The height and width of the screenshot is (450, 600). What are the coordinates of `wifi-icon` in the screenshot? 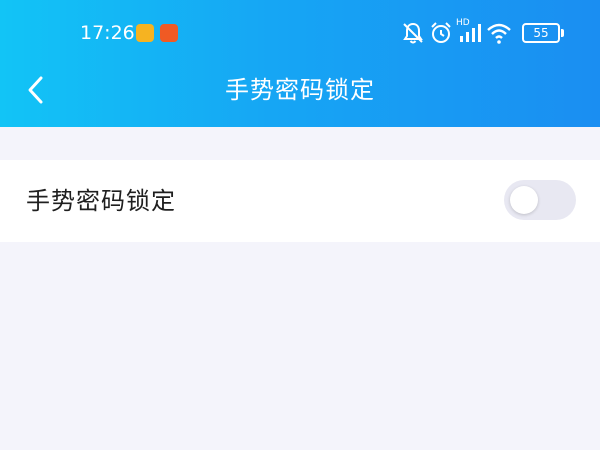 It's located at (499, 33).